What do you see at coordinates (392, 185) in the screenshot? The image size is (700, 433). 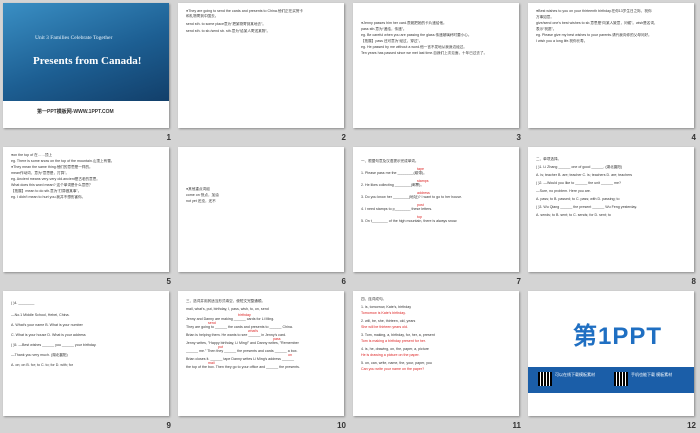 I see `slide-line: 2. He likes collecting ________(邮票)。` at bounding box center [392, 185].